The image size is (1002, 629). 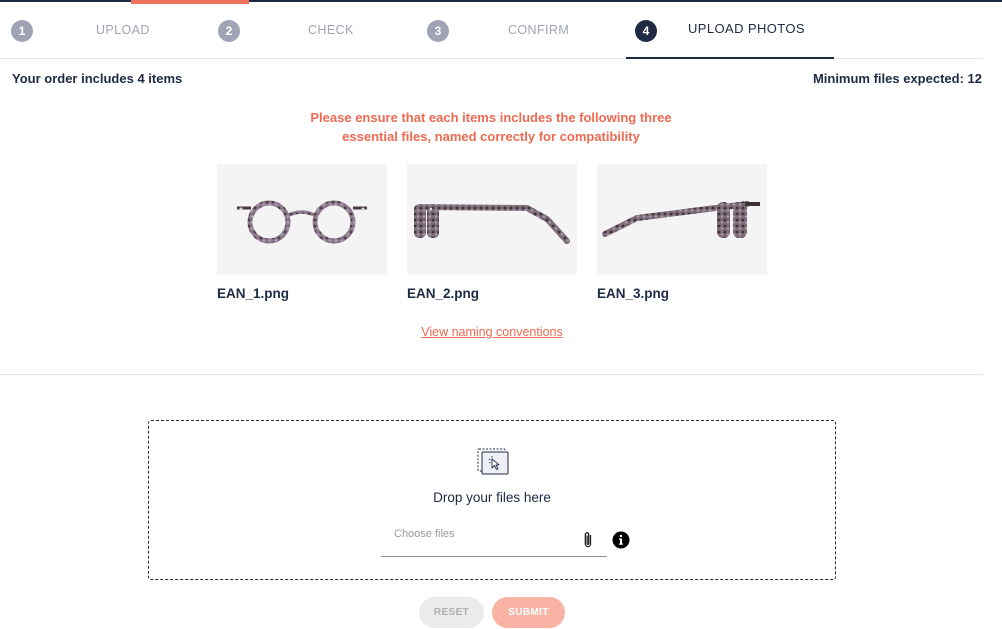 What do you see at coordinates (331, 30) in the screenshot?
I see `step-label-check: CHECK` at bounding box center [331, 30].